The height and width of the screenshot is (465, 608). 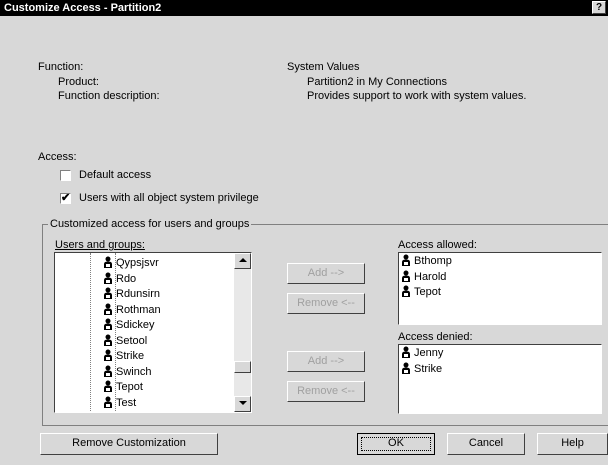 I want to click on add-allowed-button: Add -->, so click(x=326, y=273).